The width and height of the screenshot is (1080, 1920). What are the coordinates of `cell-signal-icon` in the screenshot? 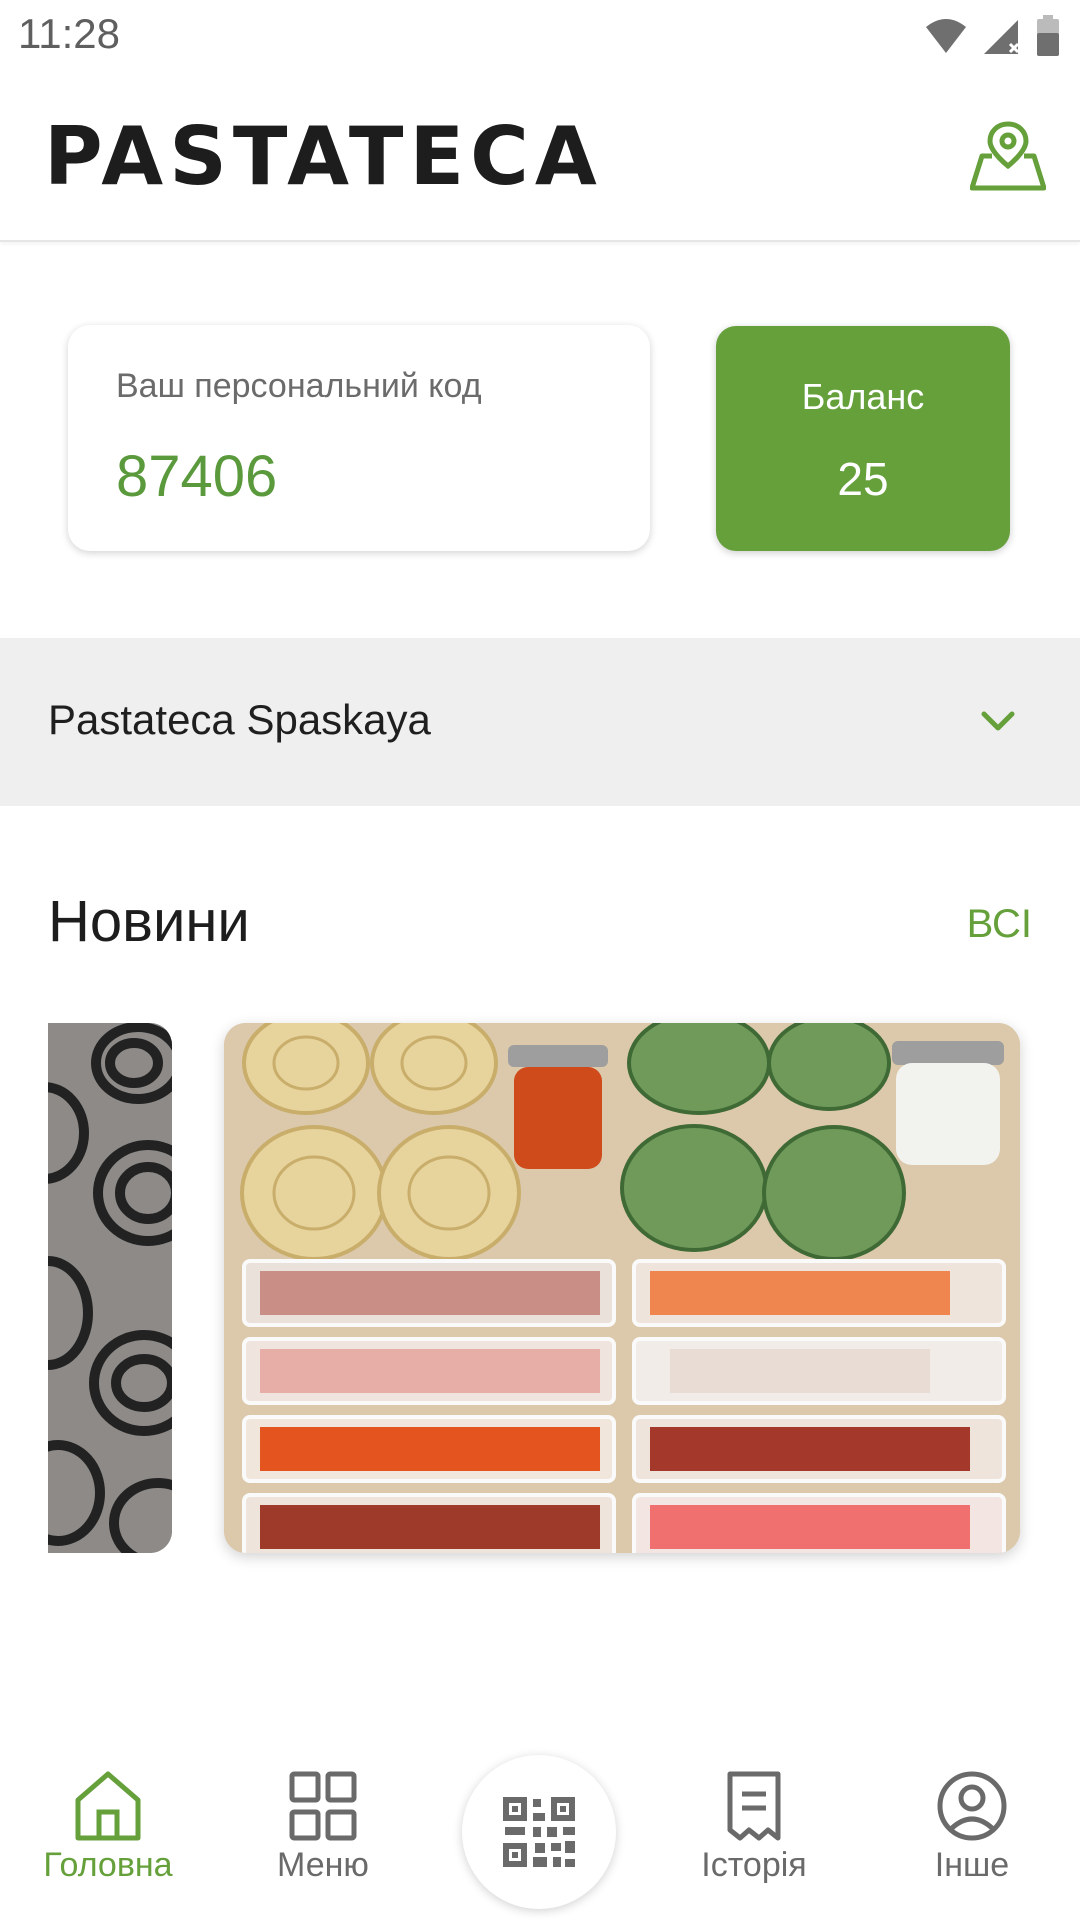 It's located at (1002, 37).